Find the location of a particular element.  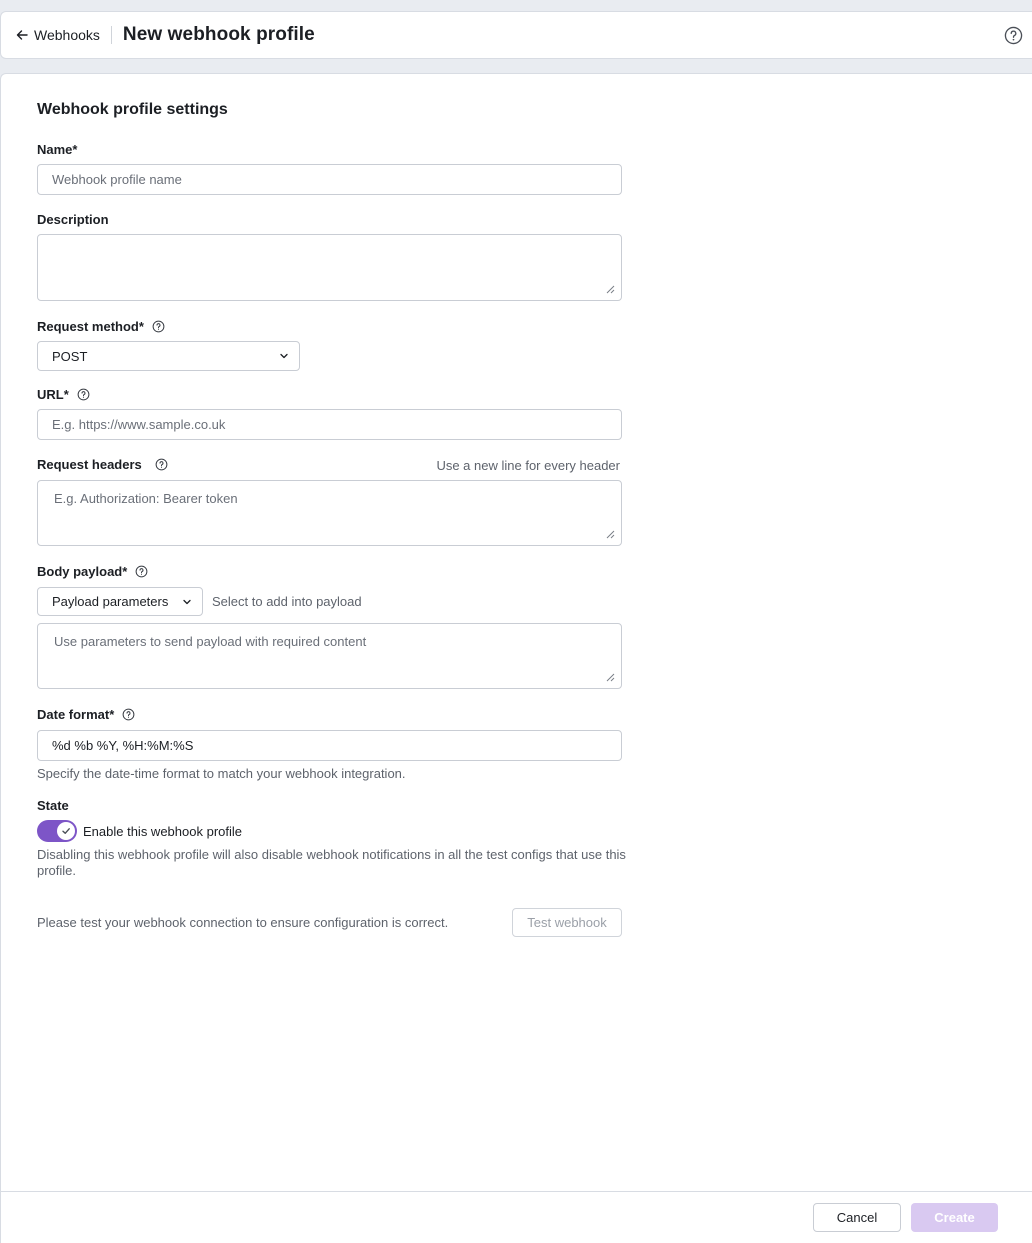

request-method-label: Request method* is located at coordinates (101, 326).